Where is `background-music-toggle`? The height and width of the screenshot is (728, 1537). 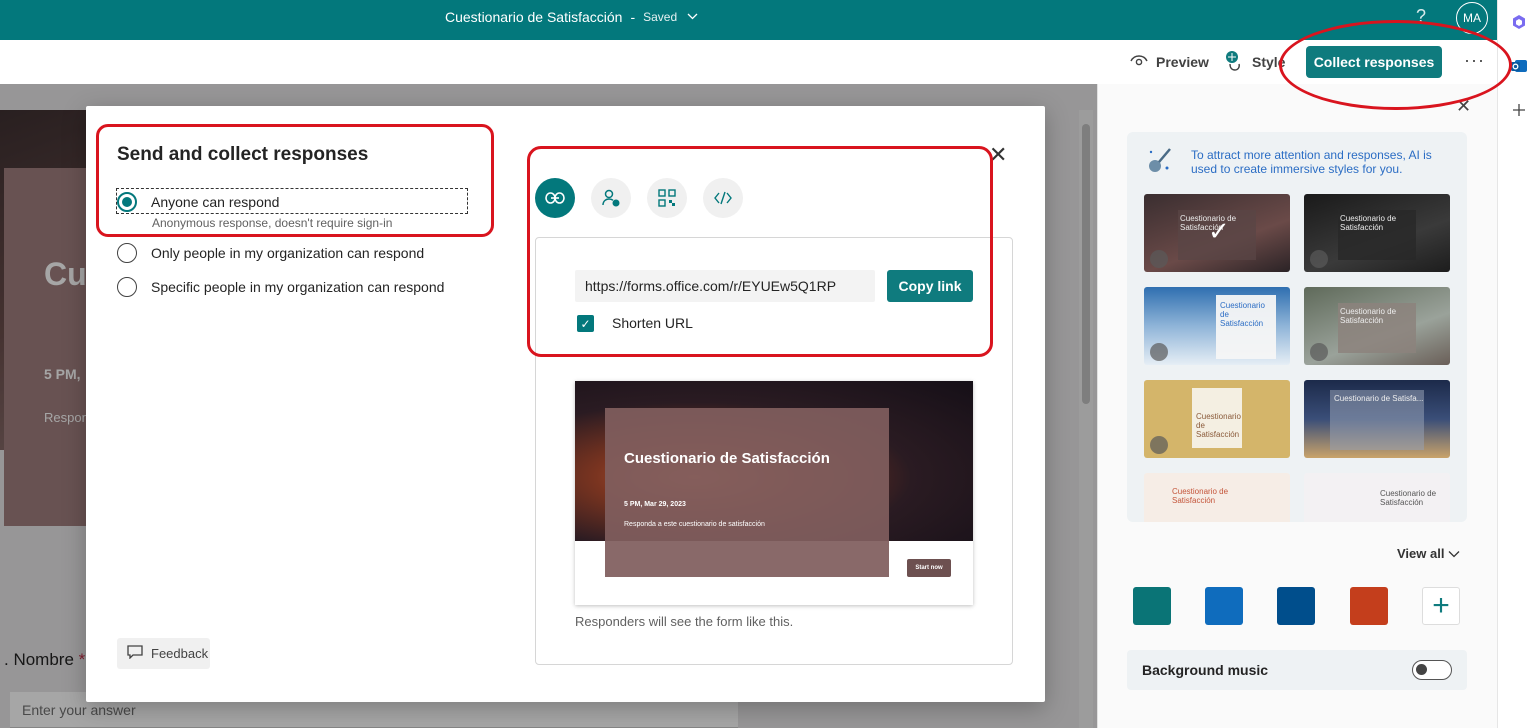 background-music-toggle is located at coordinates (1432, 670).